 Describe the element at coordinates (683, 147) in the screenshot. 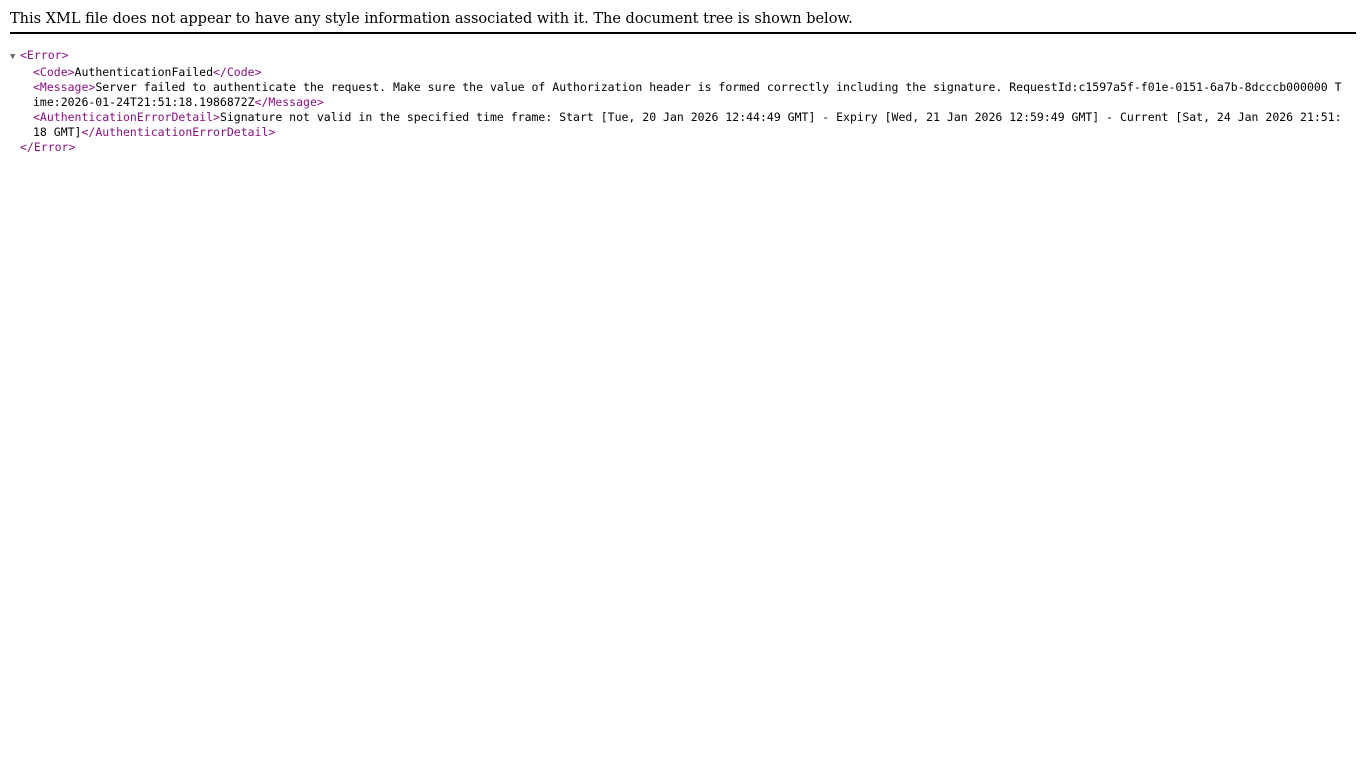

I see `error-element-close: </Error>` at that location.